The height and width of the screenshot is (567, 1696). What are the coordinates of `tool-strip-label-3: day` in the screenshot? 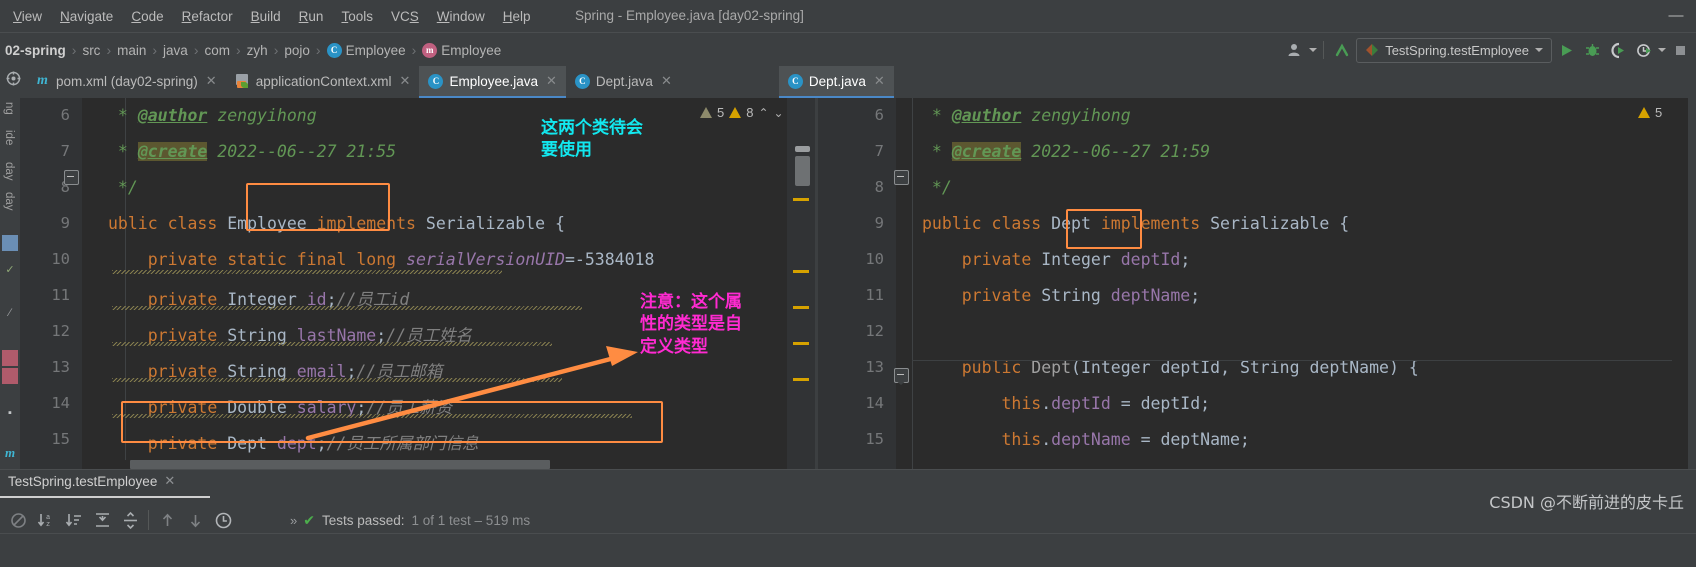 It's located at (9, 201).